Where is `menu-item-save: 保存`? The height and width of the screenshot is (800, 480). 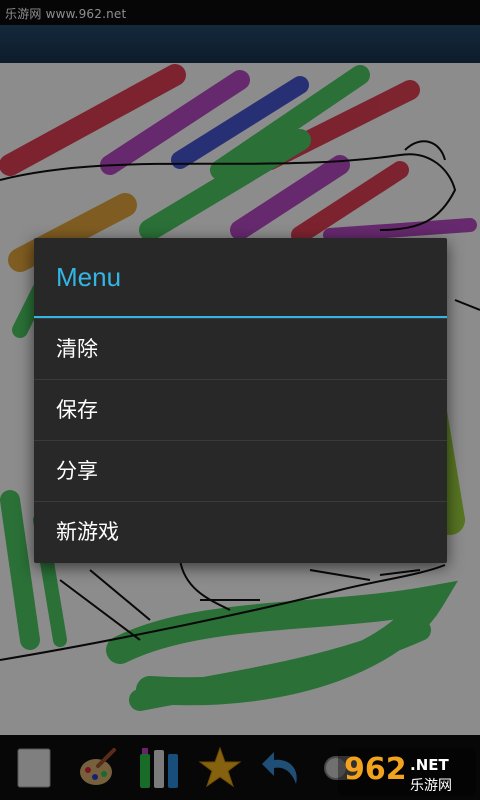
menu-item-save: 保存 is located at coordinates (240, 409).